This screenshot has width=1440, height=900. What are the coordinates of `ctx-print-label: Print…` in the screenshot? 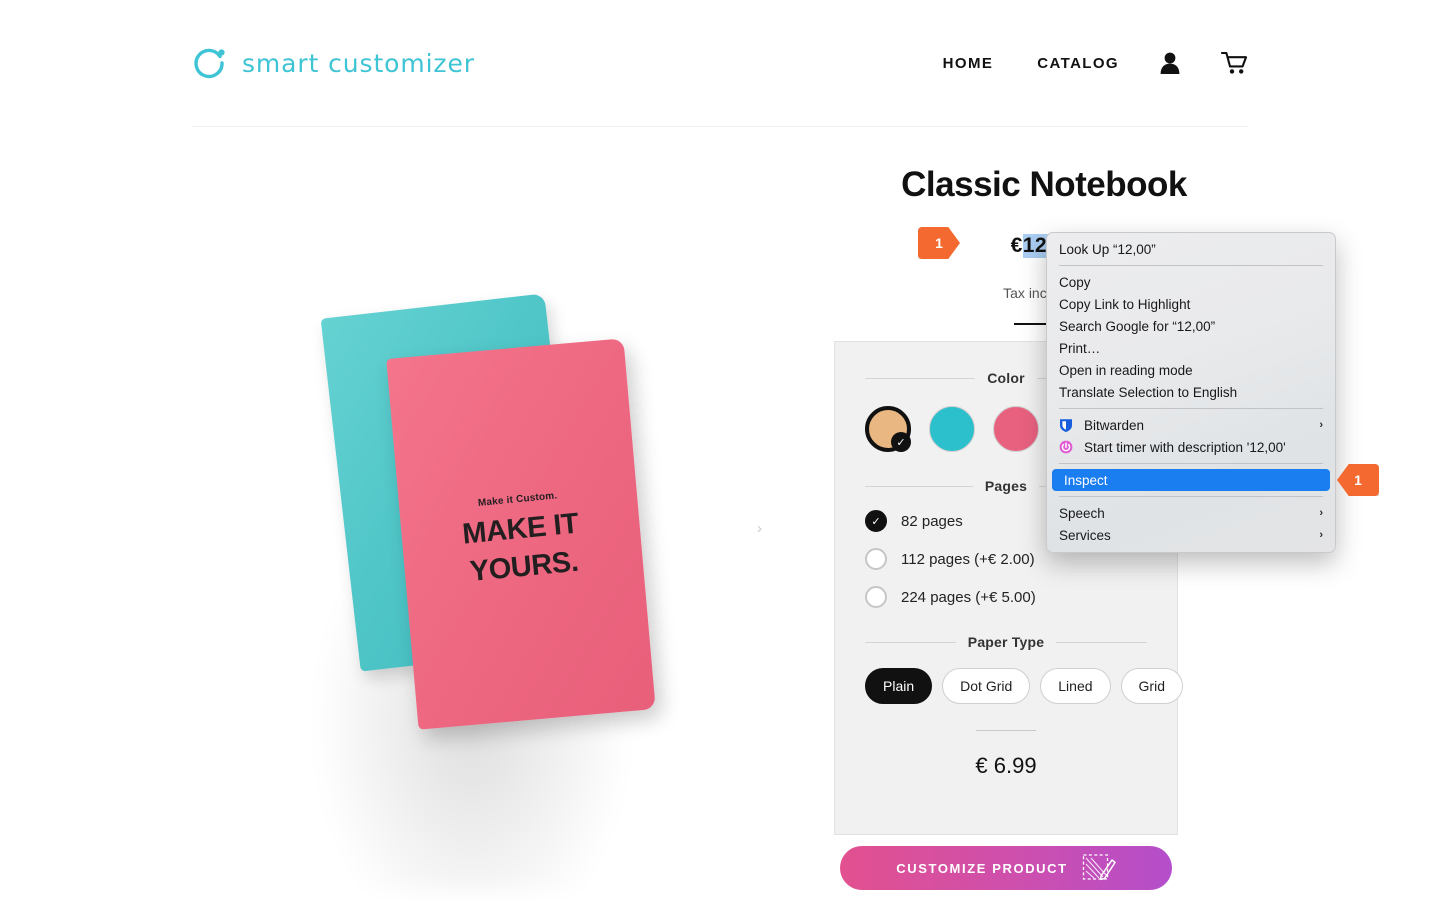 It's located at (1080, 348).